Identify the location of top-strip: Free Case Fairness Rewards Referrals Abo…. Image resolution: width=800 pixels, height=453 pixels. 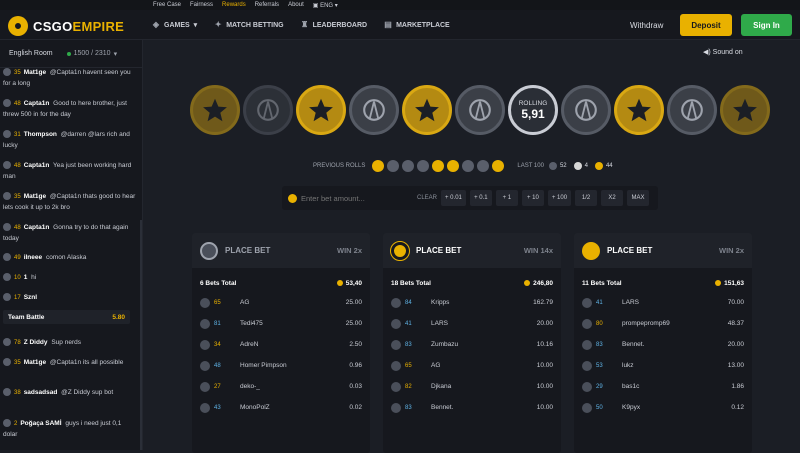
(400, 5).